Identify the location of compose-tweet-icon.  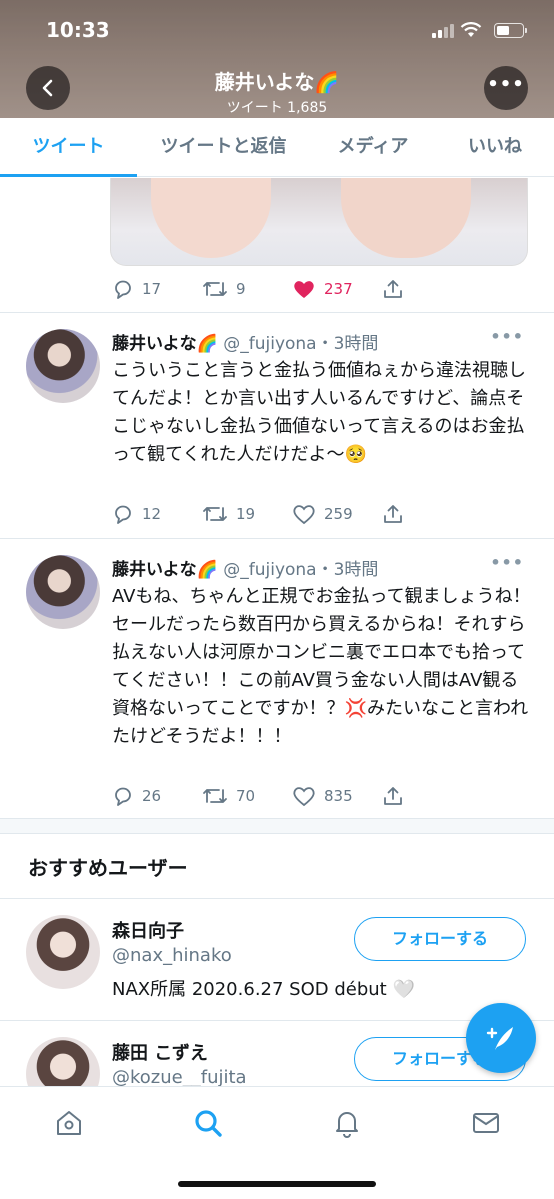
(499, 1038).